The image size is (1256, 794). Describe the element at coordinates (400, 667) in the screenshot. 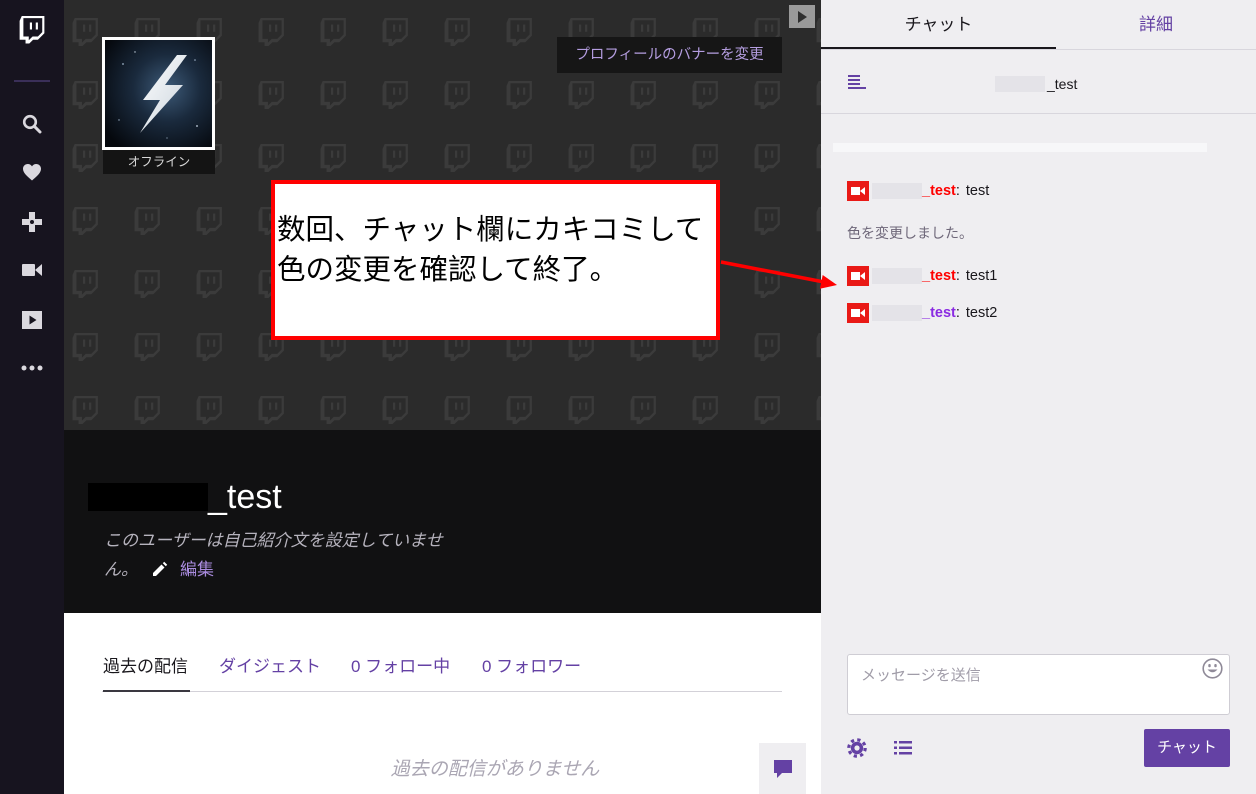

I see `tab-following: 0 フォロー中` at that location.